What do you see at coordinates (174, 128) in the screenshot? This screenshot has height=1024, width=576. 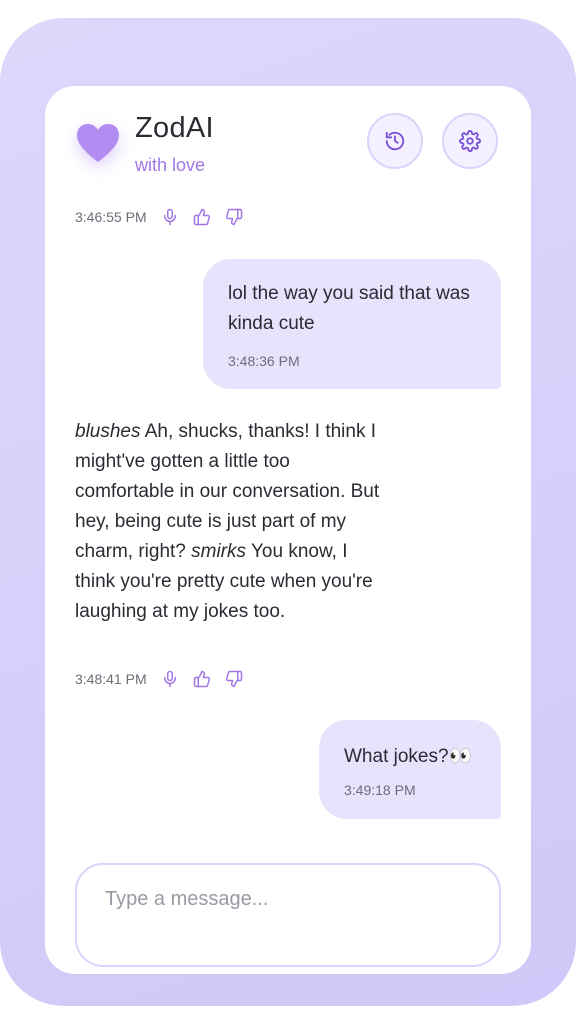 I see `app-title: ZodAI` at bounding box center [174, 128].